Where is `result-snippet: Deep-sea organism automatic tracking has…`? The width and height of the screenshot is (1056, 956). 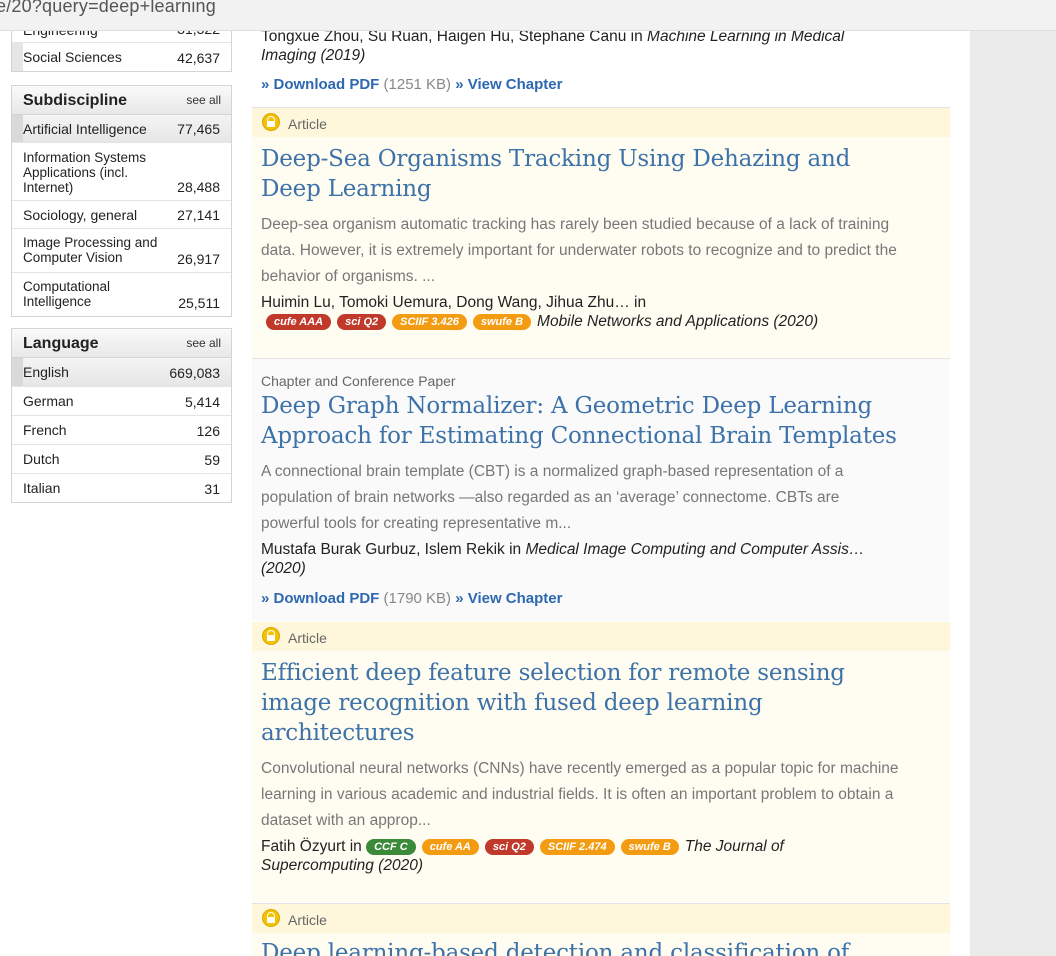
result-snippet: Deep-sea organism automatic tracking has… is located at coordinates (579, 250).